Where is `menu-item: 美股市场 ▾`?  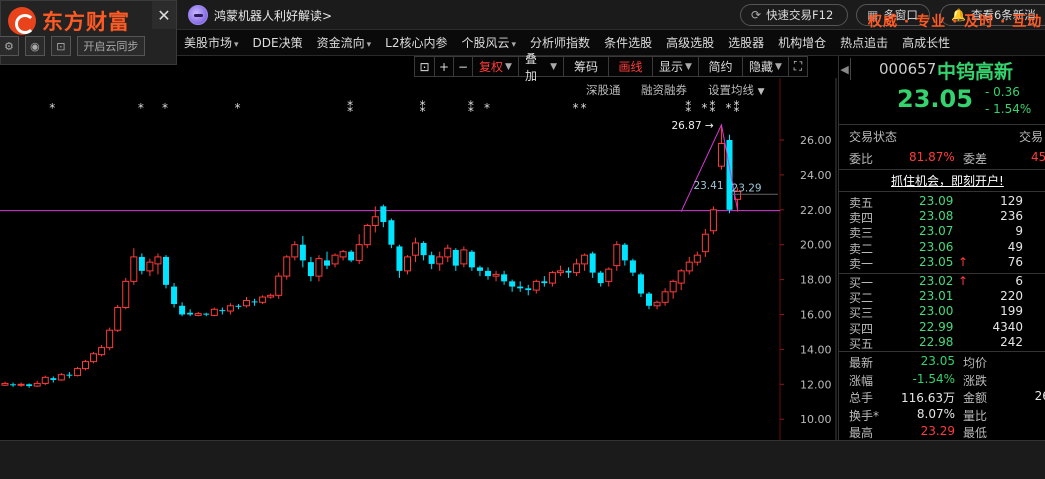 menu-item: 美股市场 ▾ is located at coordinates (211, 42).